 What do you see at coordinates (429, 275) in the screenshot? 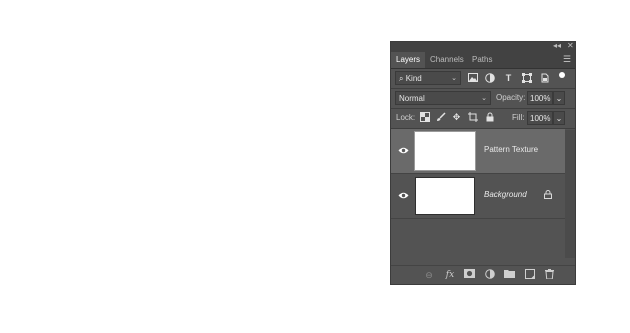
I see `link-layers-icon: ⊖` at bounding box center [429, 275].